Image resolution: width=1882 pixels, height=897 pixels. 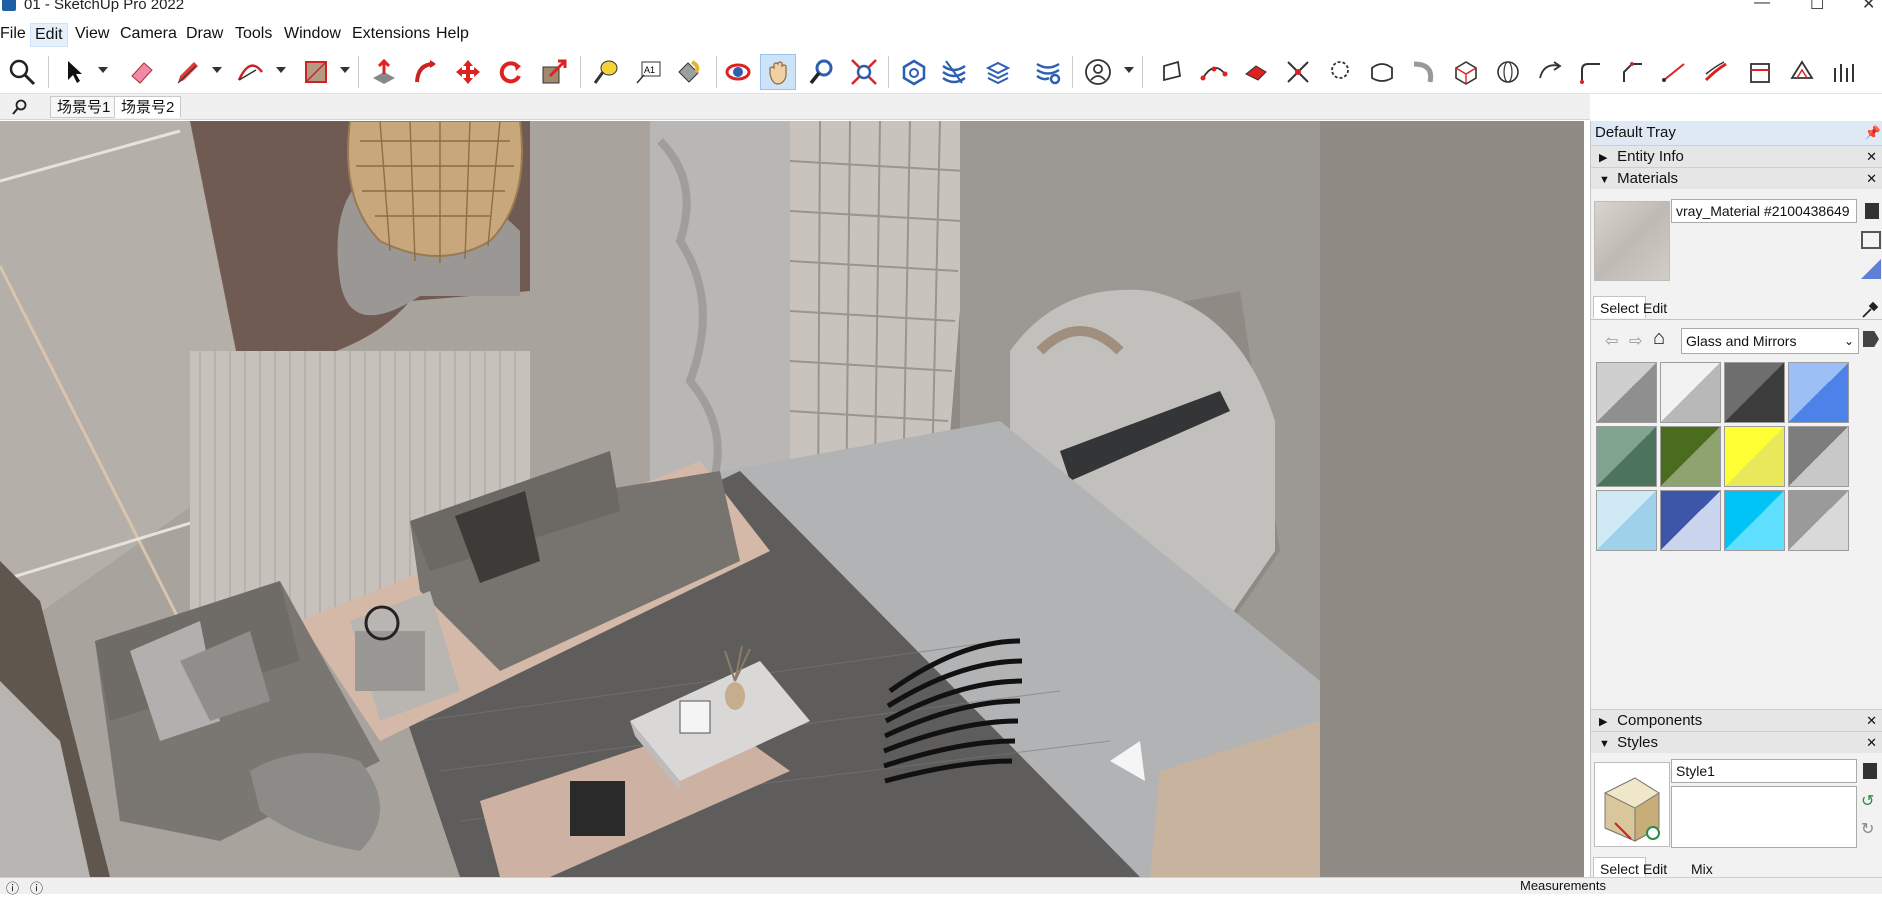 What do you see at coordinates (312, 34) in the screenshot?
I see `menu-window: Window` at bounding box center [312, 34].